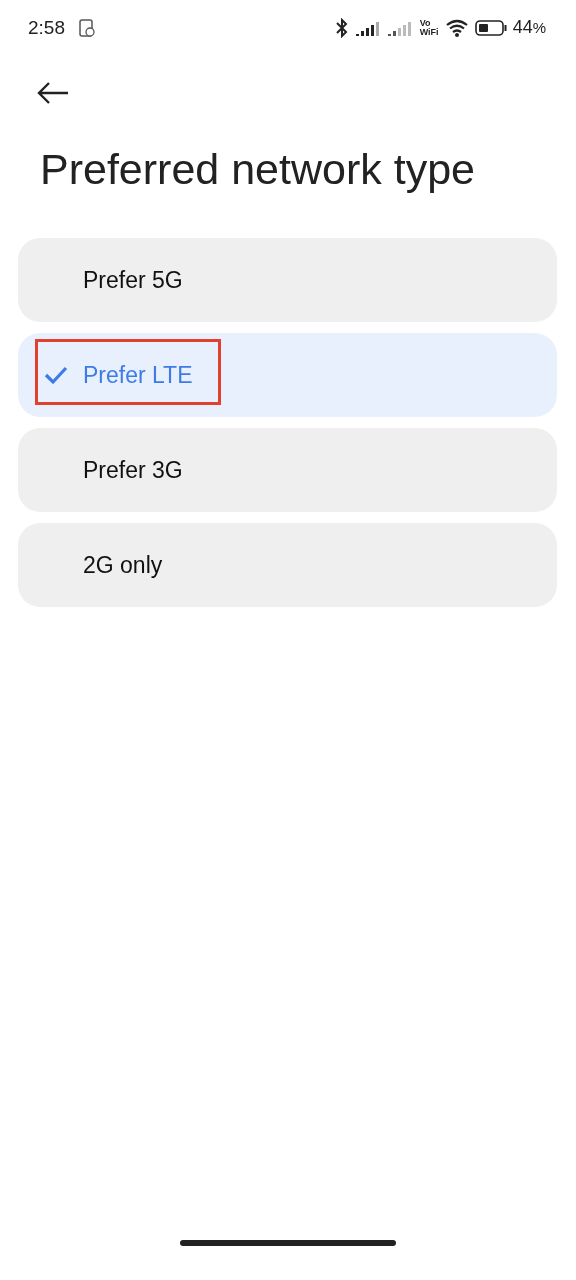 This screenshot has height=1280, width=576. I want to click on battery-percent: 44%, so click(529, 27).